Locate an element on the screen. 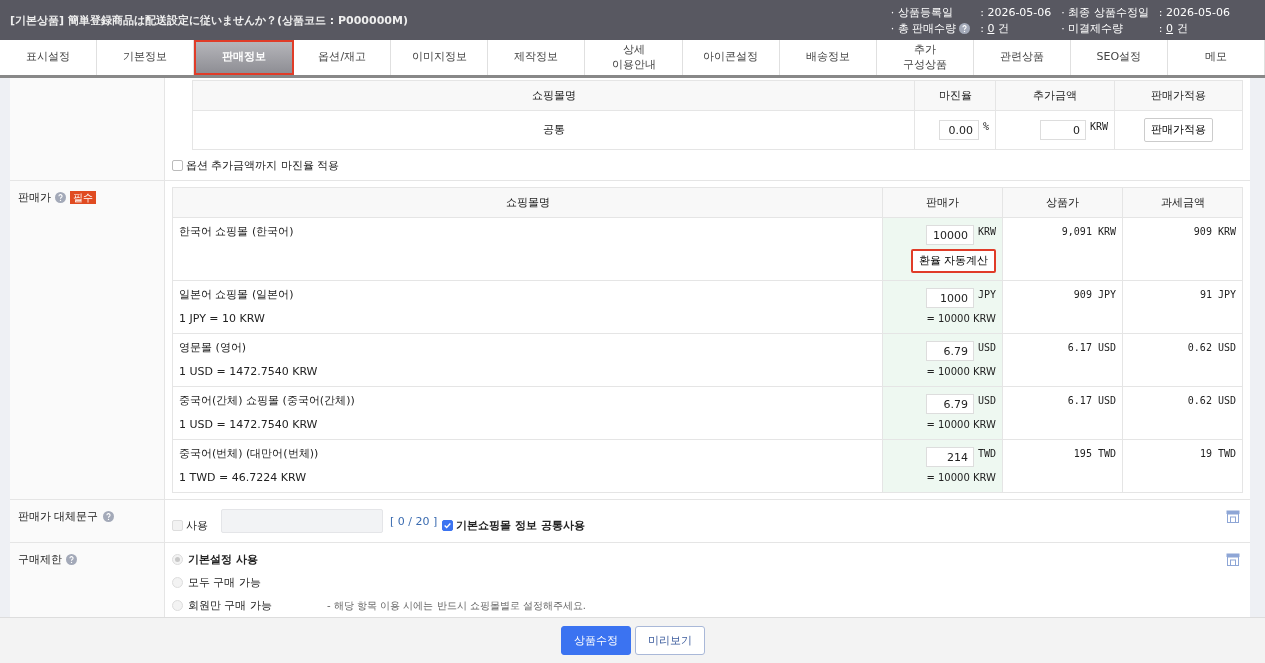  section-label: 구매제한 is located at coordinates (40, 560).